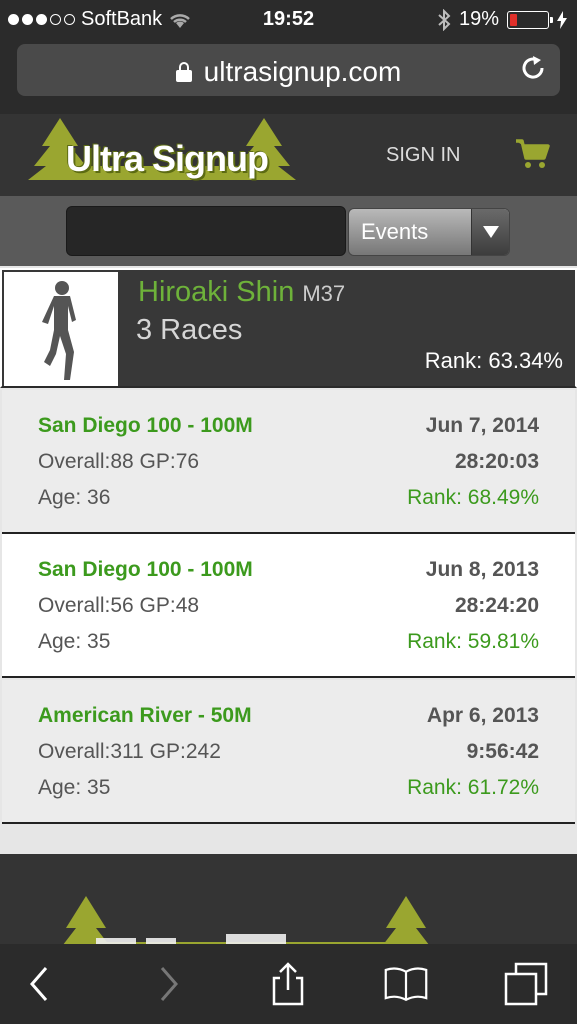 This screenshot has height=1024, width=577. I want to click on race-date: Apr 6, 2013, so click(482, 715).